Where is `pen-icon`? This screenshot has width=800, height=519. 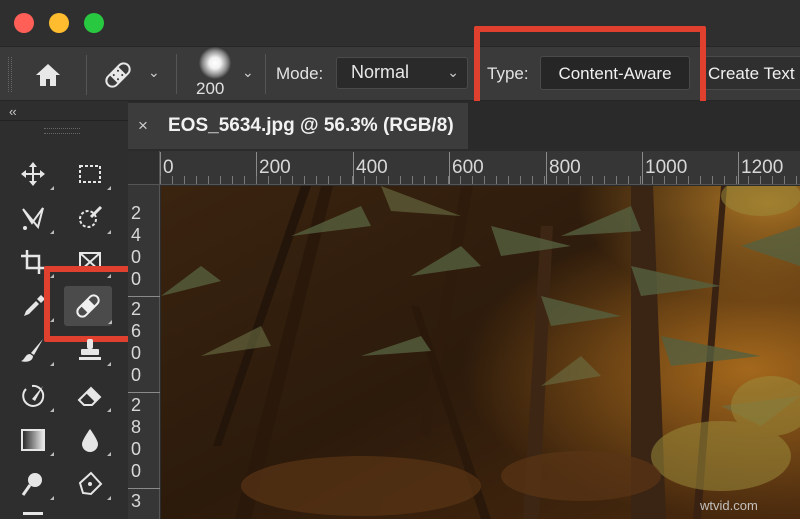
pen-icon is located at coordinates (90, 484).